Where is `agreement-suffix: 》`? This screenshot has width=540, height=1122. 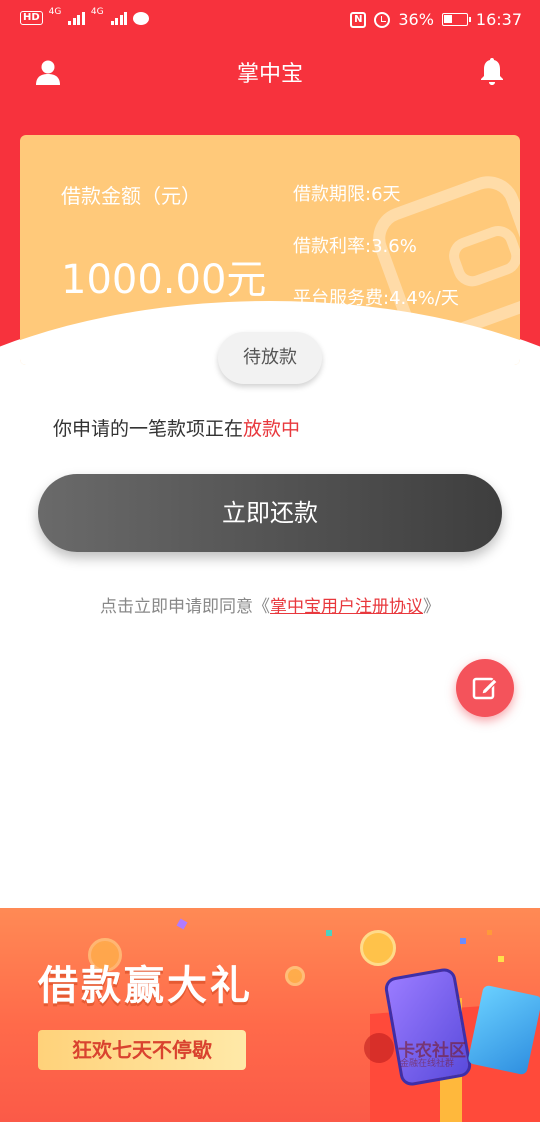 agreement-suffix: 》 is located at coordinates (431, 607).